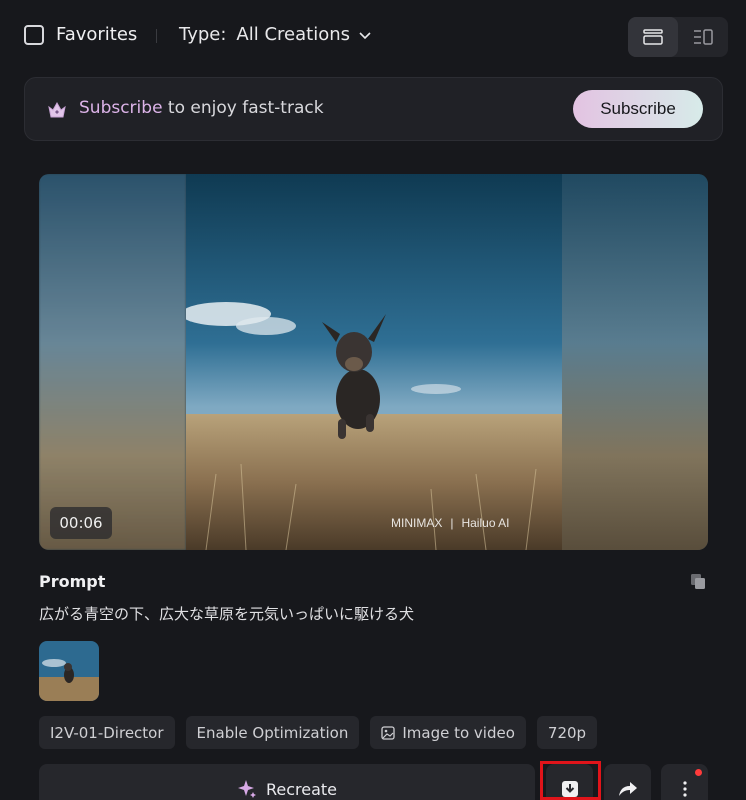 The height and width of the screenshot is (800, 746). What do you see at coordinates (684, 789) in the screenshot?
I see `more-icon` at bounding box center [684, 789].